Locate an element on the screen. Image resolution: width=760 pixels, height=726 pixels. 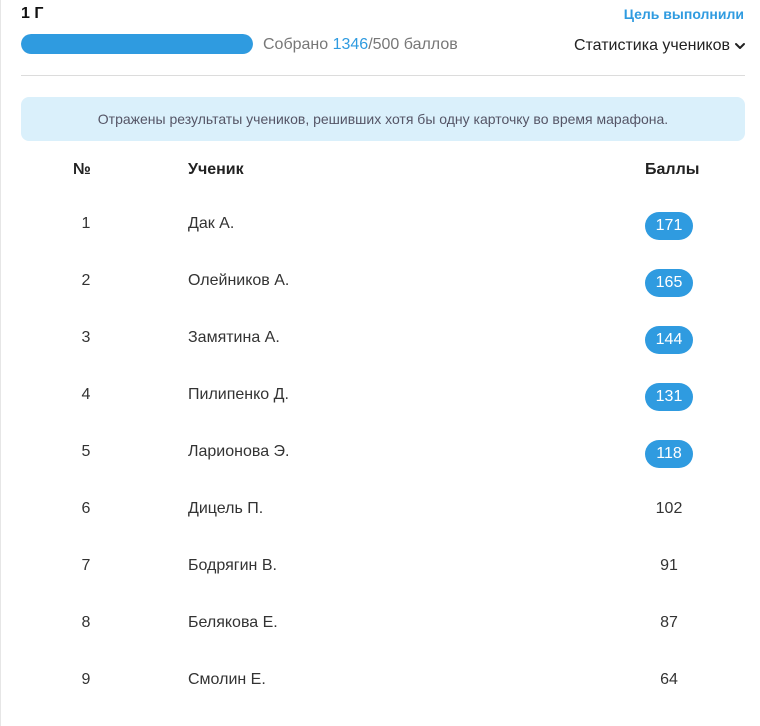
progress-text: Собрано 1346/500 баллов is located at coordinates (360, 45).